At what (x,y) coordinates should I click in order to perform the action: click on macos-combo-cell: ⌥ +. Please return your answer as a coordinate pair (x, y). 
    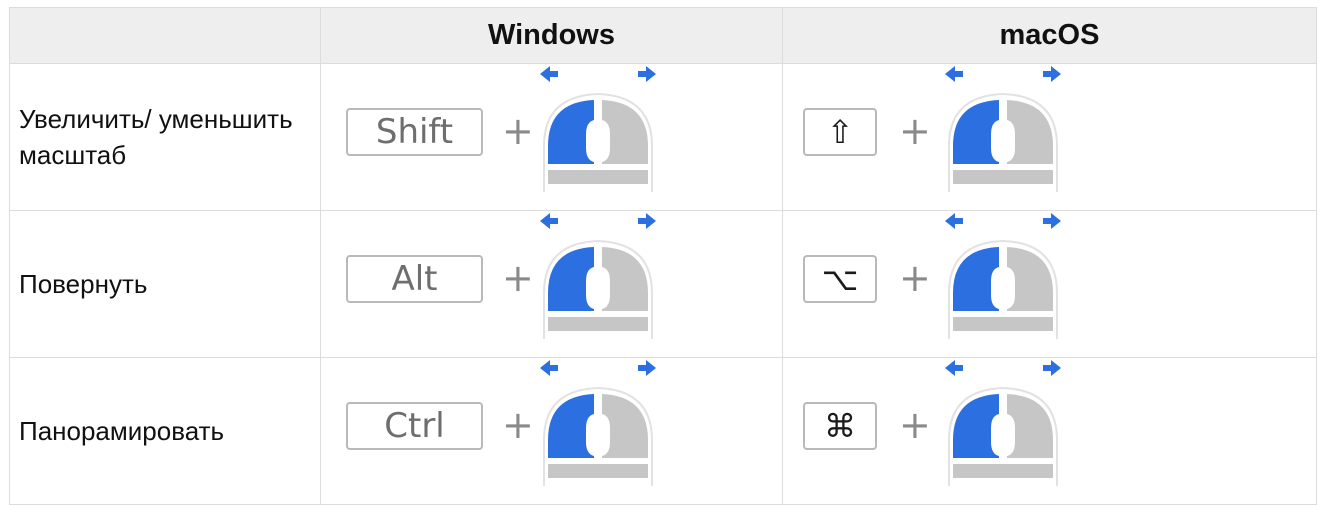
    Looking at the image, I should click on (1049, 284).